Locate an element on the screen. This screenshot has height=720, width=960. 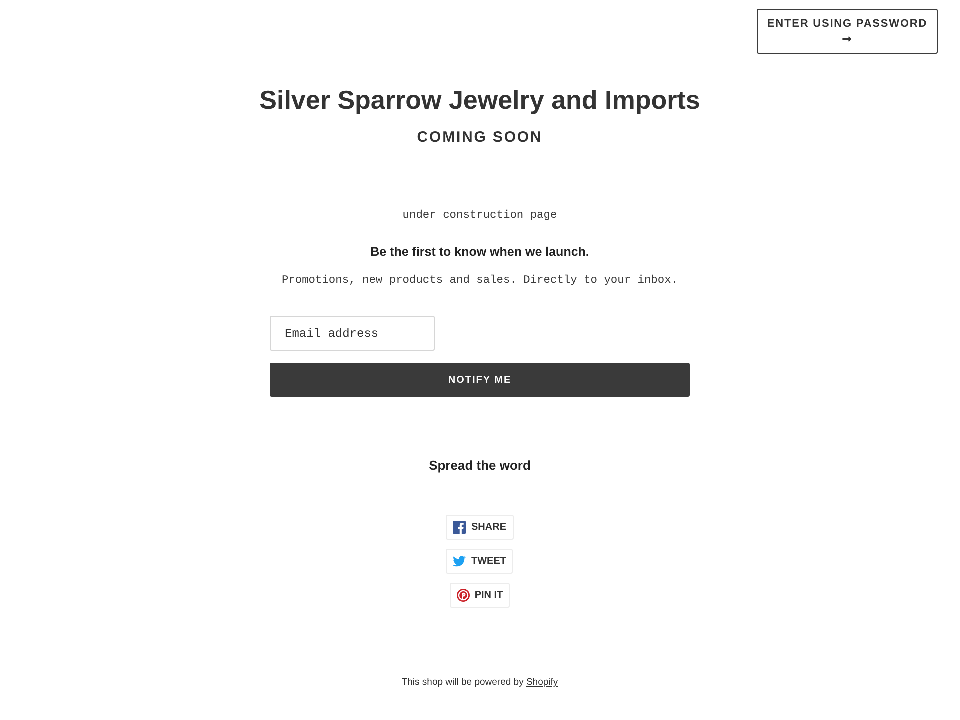
newsletter-description: Promotions, new products and sales. Directly to your inbox. is located at coordinates (480, 281).